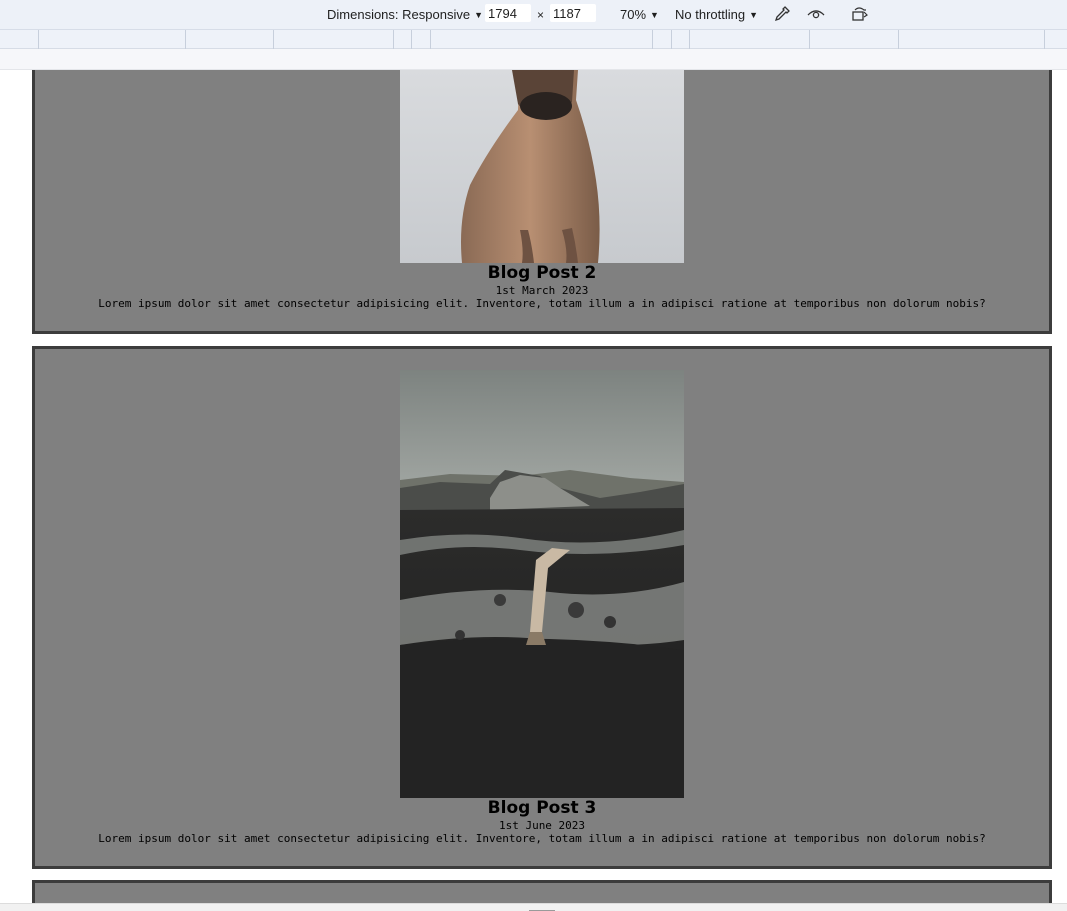 The height and width of the screenshot is (911, 1067). I want to click on width-input, so click(508, 13).